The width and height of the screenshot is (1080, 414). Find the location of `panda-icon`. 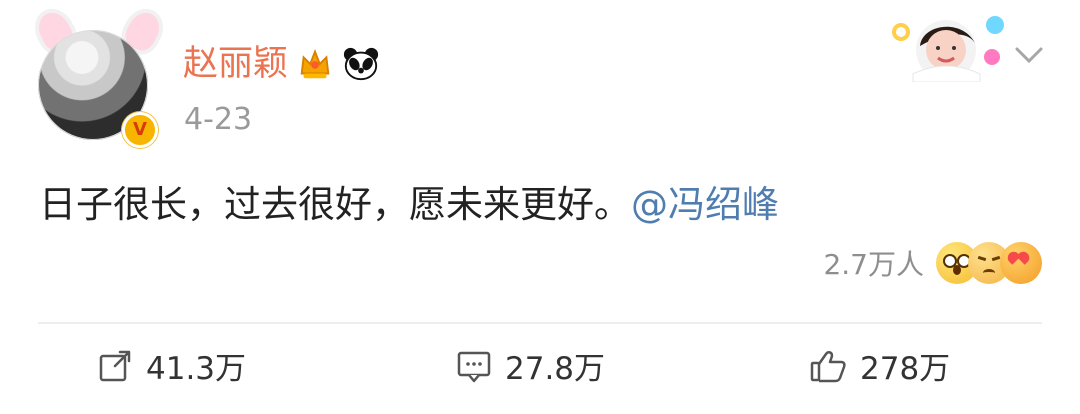

panda-icon is located at coordinates (361, 64).